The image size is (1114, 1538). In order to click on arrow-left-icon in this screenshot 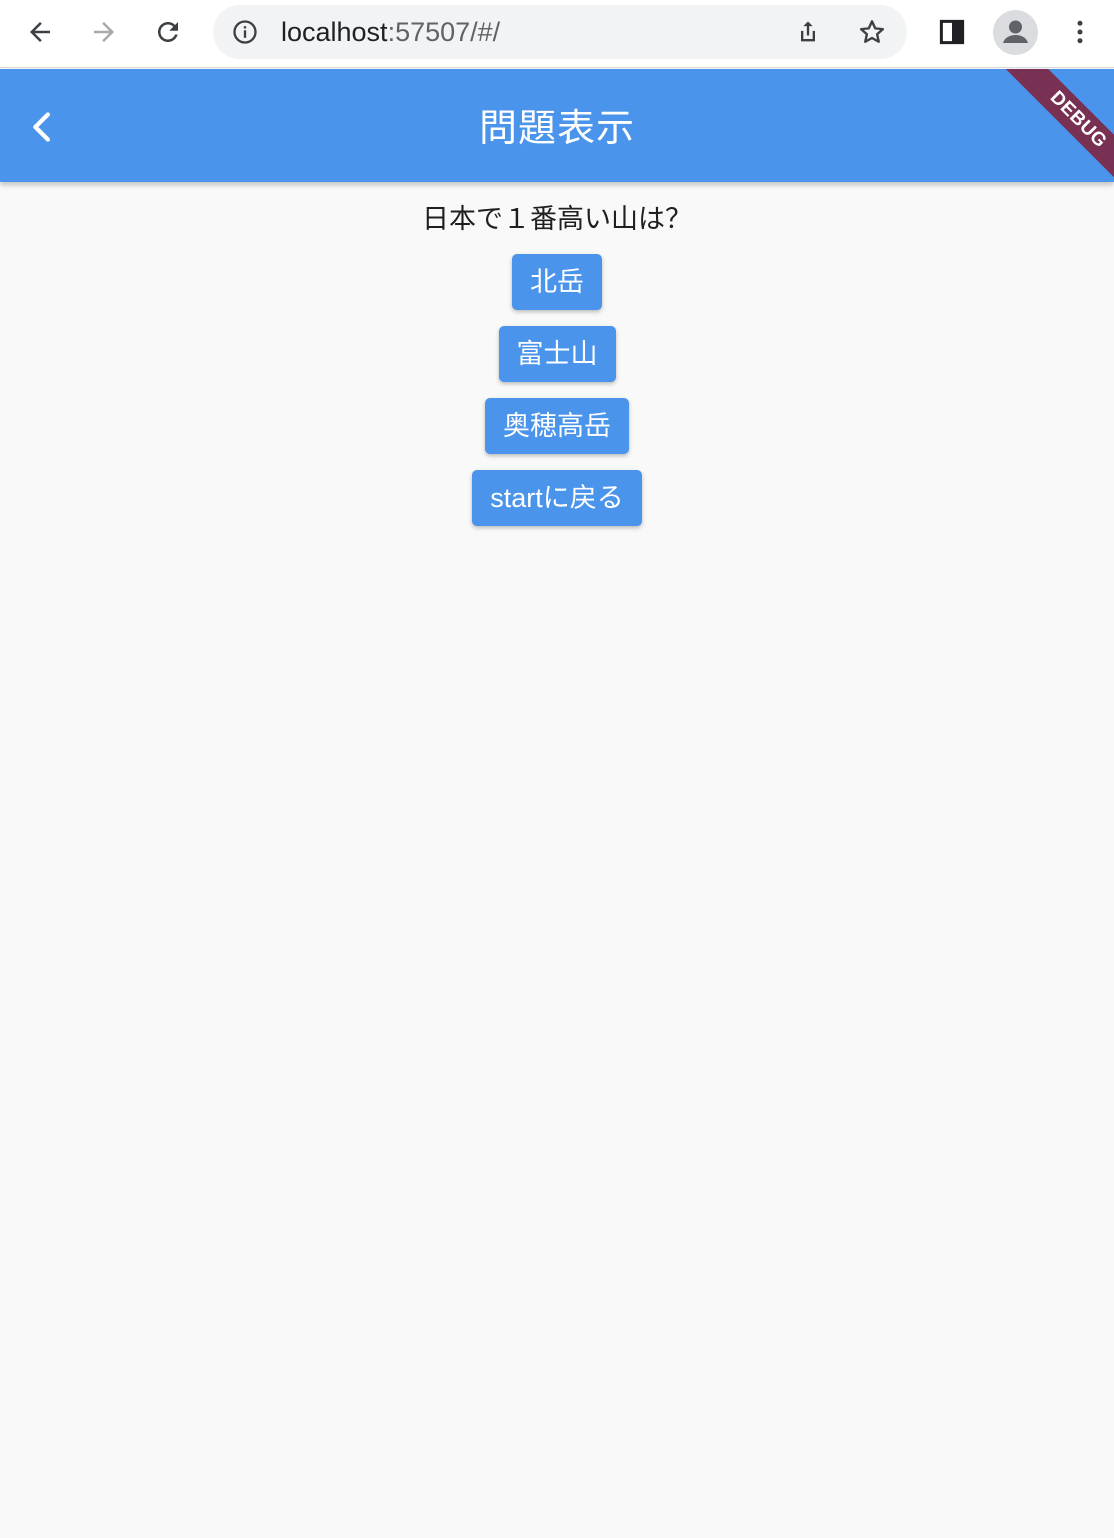, I will do `click(40, 32)`.